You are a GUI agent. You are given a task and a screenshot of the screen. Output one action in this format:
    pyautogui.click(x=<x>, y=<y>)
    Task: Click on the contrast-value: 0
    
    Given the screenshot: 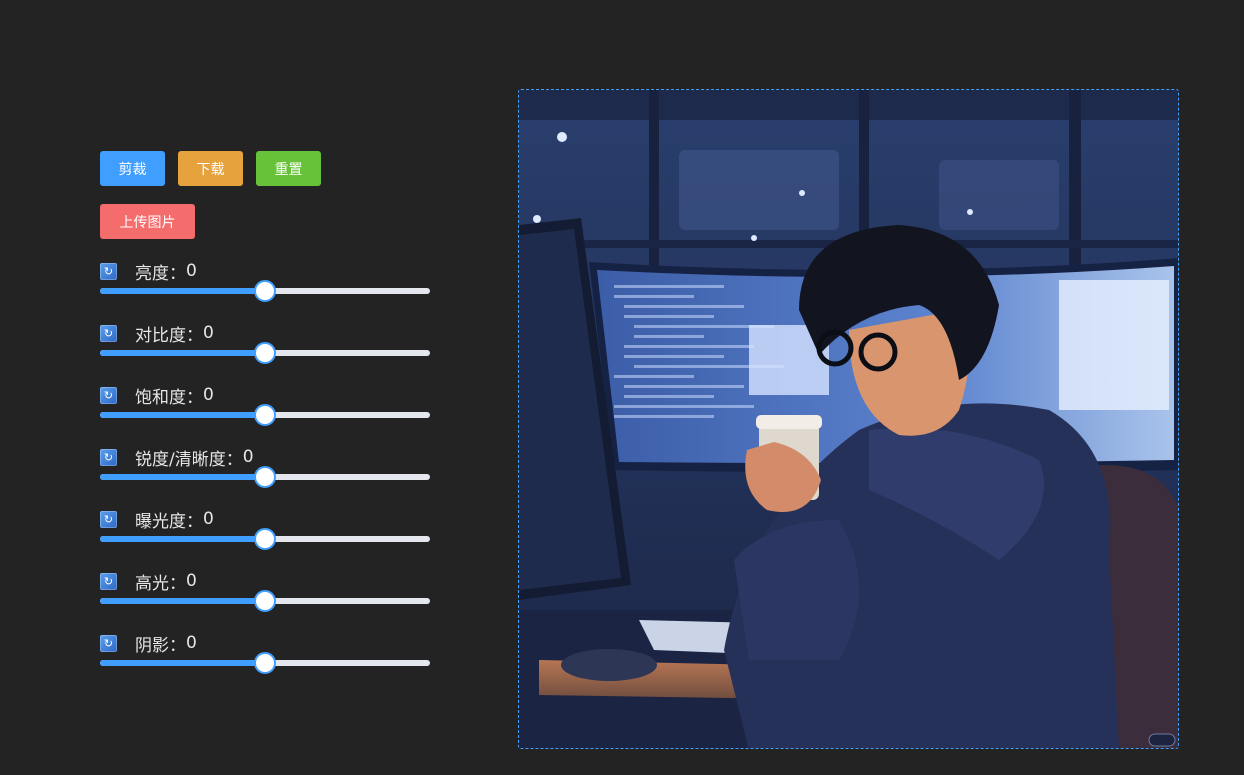 What is the action you would take?
    pyautogui.click(x=208, y=333)
    